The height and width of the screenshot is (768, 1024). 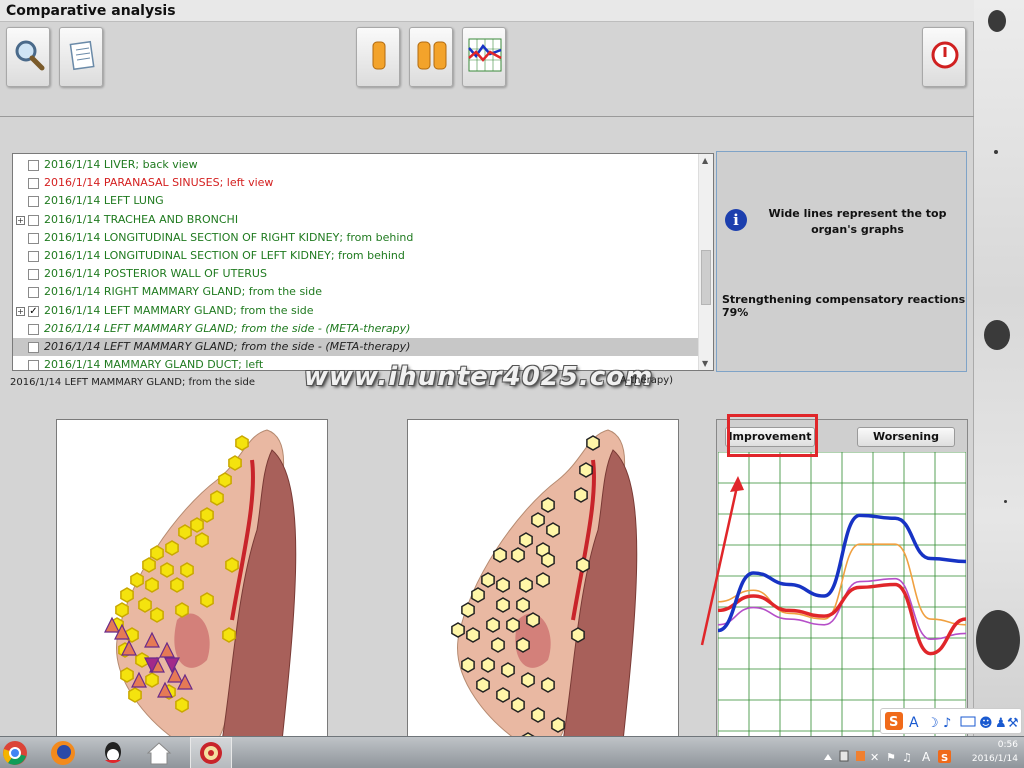 What do you see at coordinates (33, 311) in the screenshot?
I see `record-checkbox: ✓` at bounding box center [33, 311].